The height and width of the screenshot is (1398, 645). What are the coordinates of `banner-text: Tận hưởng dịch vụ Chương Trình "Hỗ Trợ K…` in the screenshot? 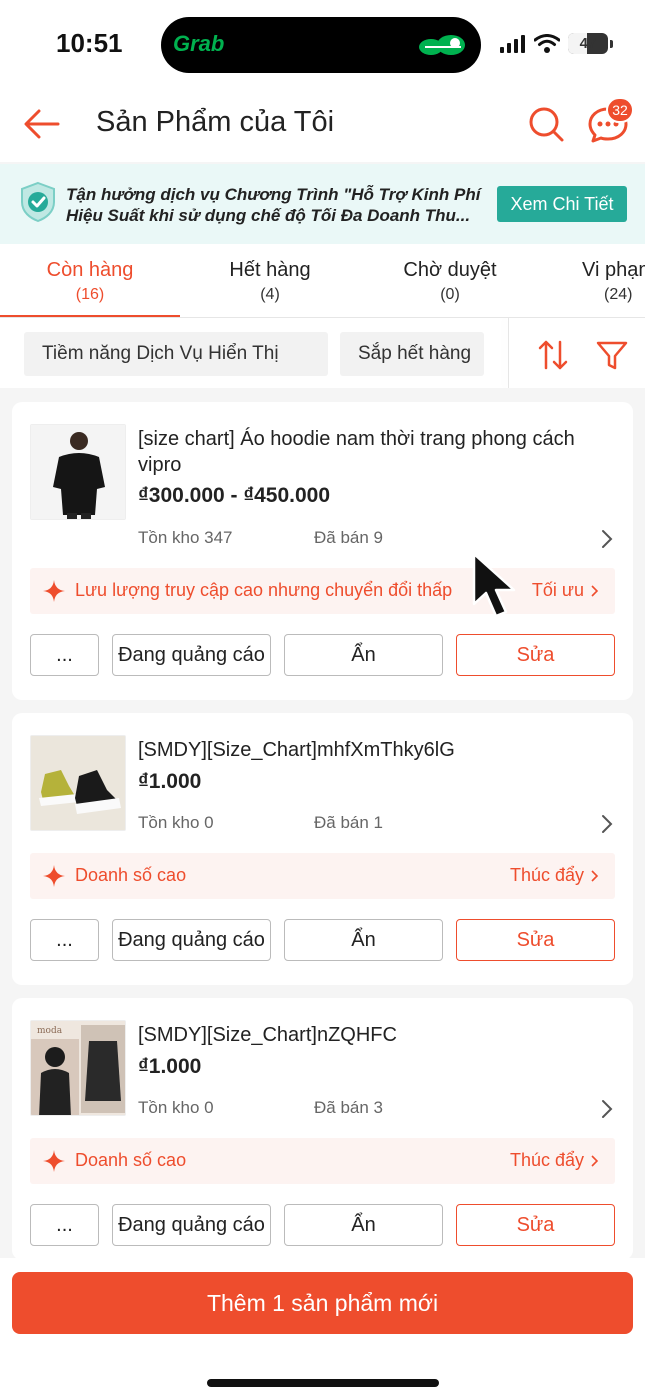 It's located at (278, 205).